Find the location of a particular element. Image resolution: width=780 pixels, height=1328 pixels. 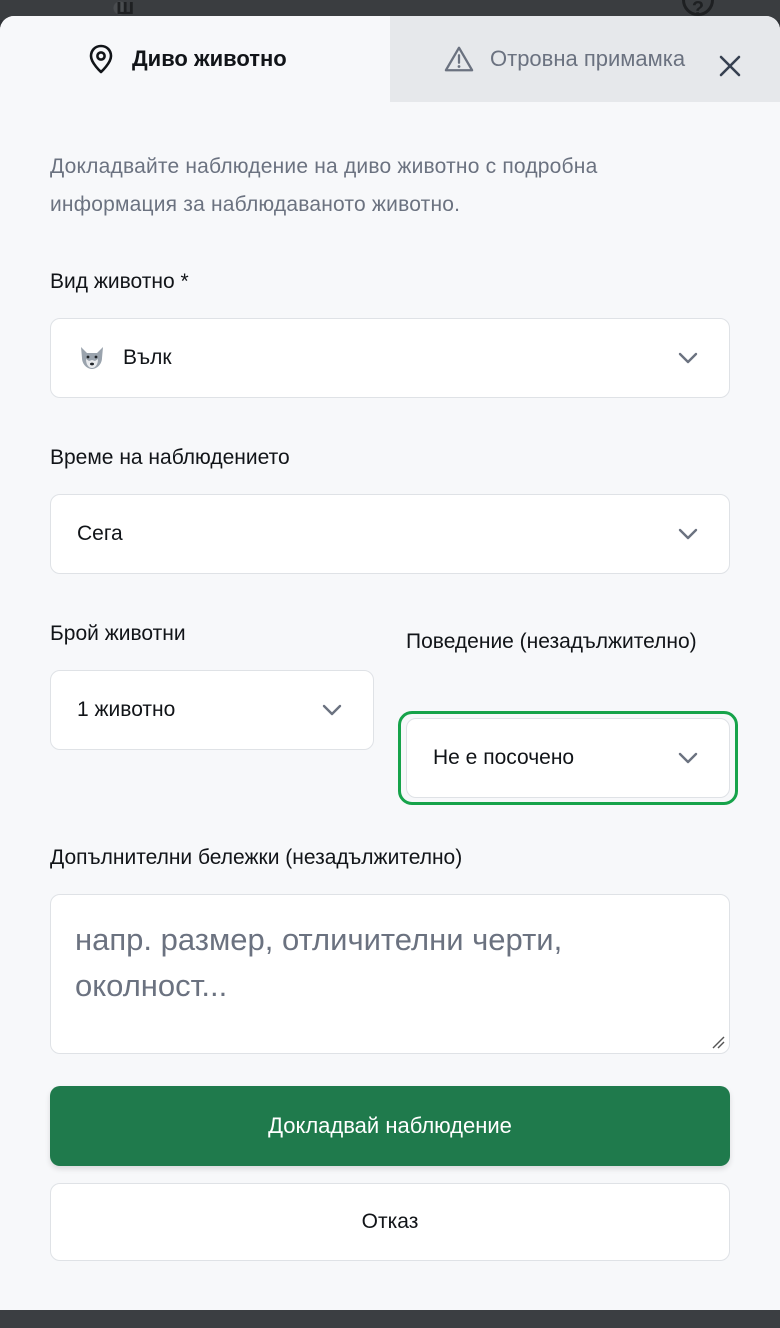

behavior-select: Не е посочено is located at coordinates (568, 758).